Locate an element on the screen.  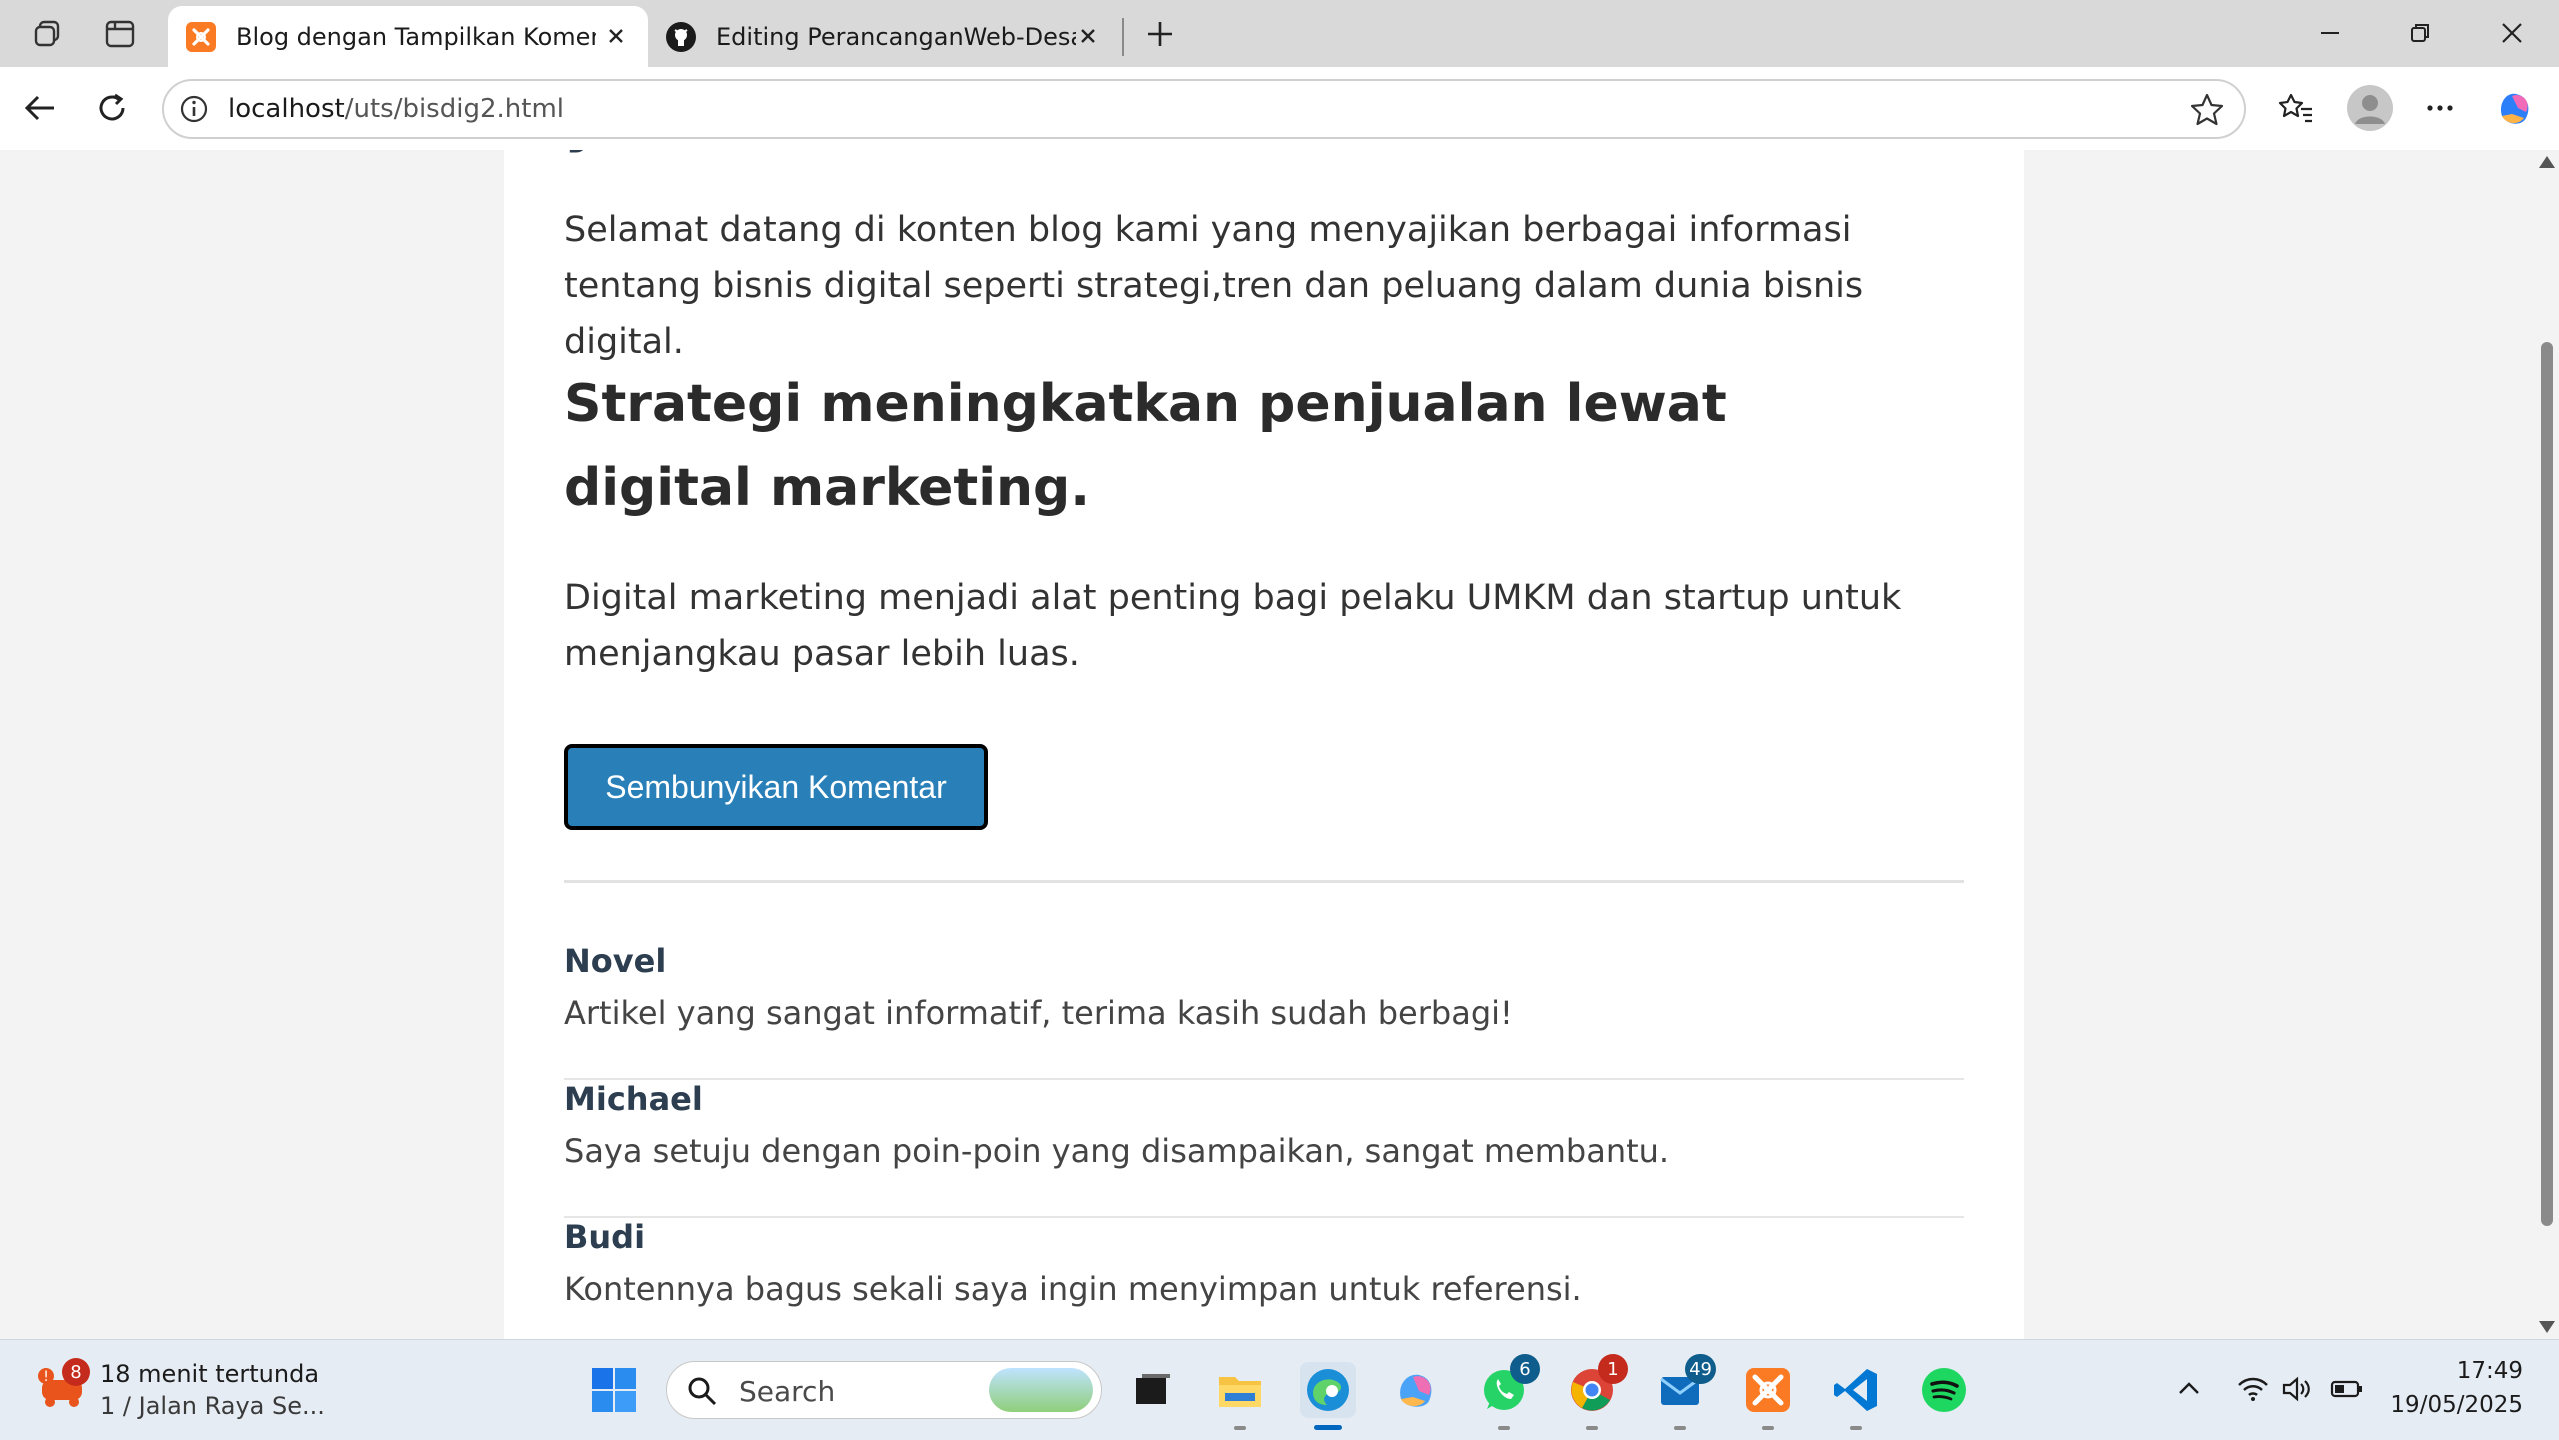
volume-icon is located at coordinates (2297, 1389).